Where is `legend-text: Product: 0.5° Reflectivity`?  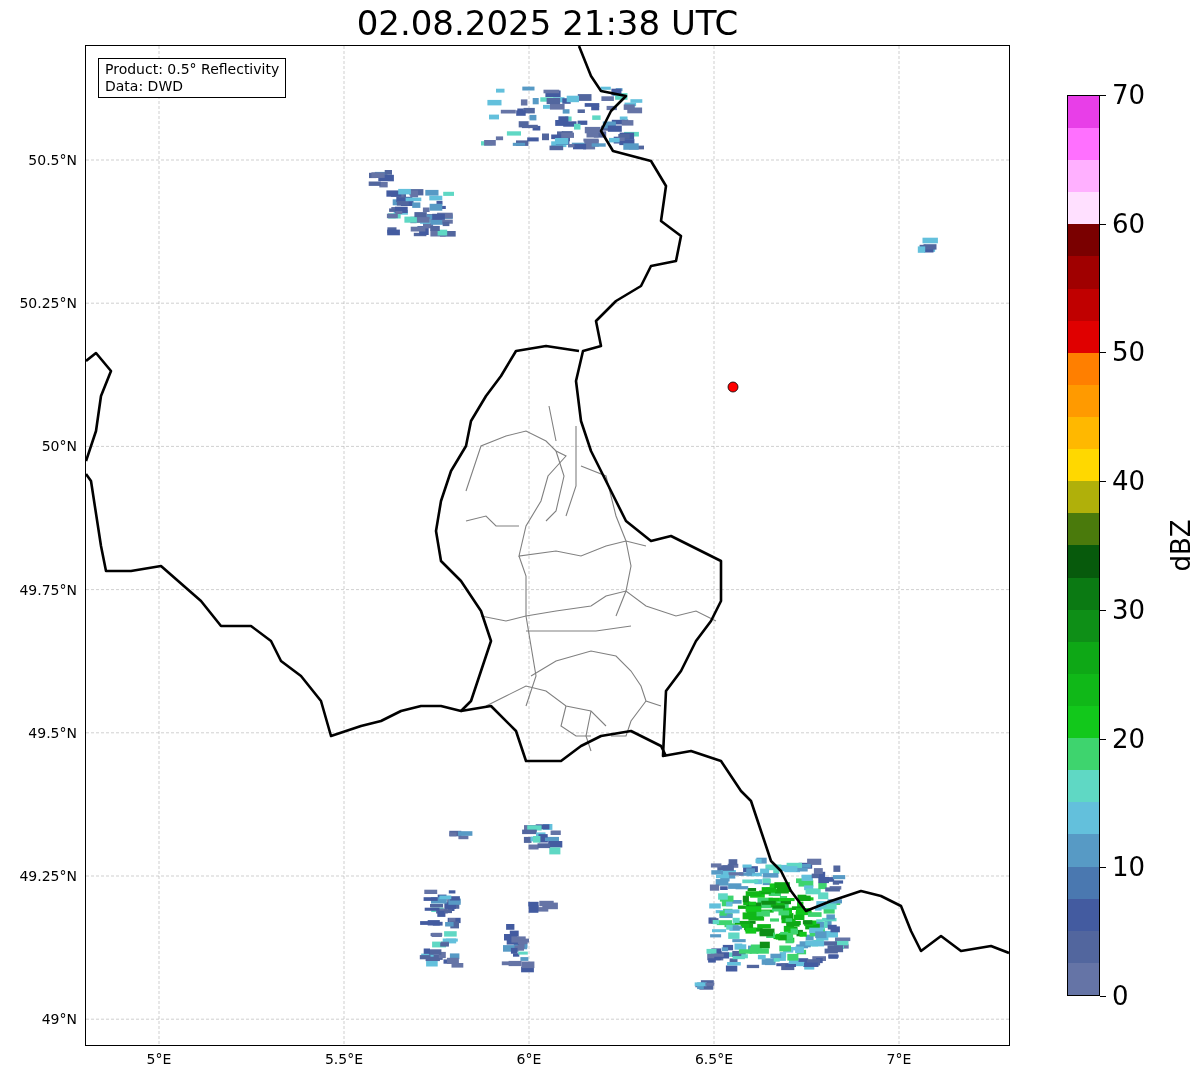
legend-text: Product: 0.5° Reflectivity is located at coordinates (192, 69).